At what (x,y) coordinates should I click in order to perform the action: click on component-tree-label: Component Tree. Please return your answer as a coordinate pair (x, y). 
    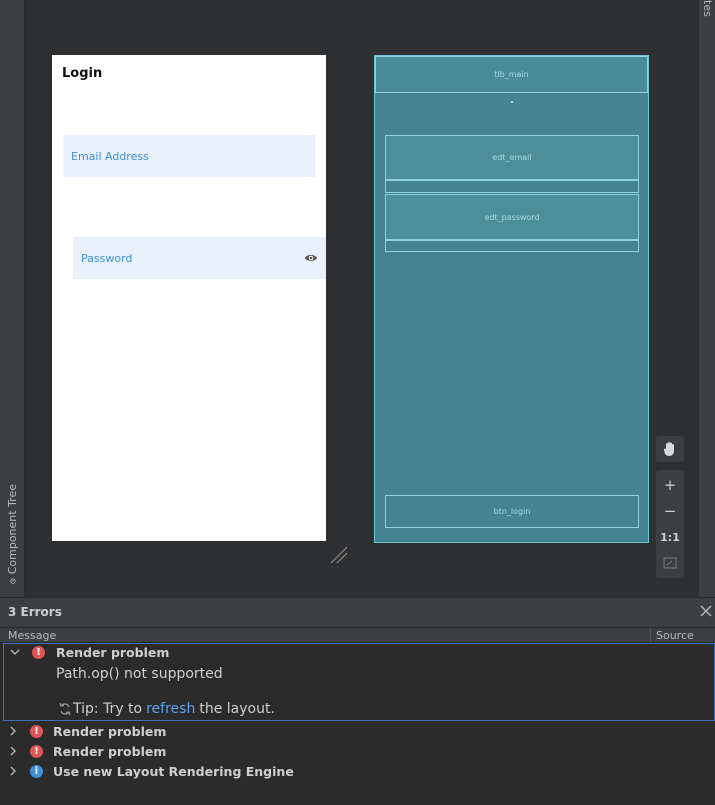
    Looking at the image, I should click on (12, 529).